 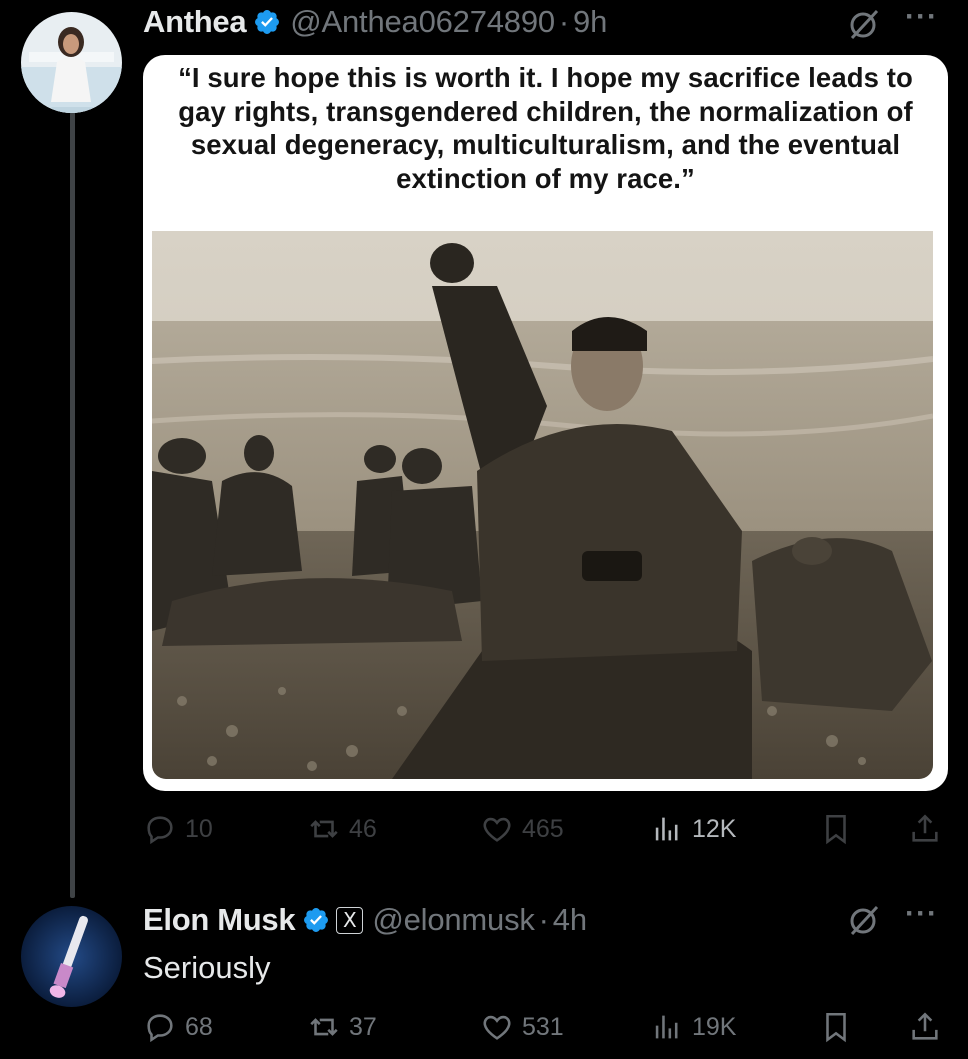 What do you see at coordinates (453, 920) in the screenshot?
I see `author-handle: @elonmusk` at bounding box center [453, 920].